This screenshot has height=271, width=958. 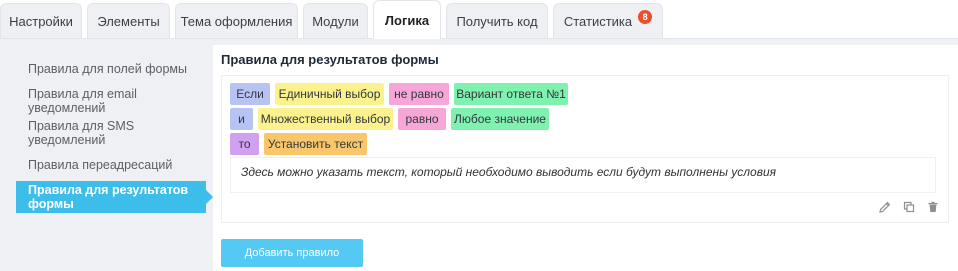 I want to click on tab-label: Логика, so click(x=407, y=20).